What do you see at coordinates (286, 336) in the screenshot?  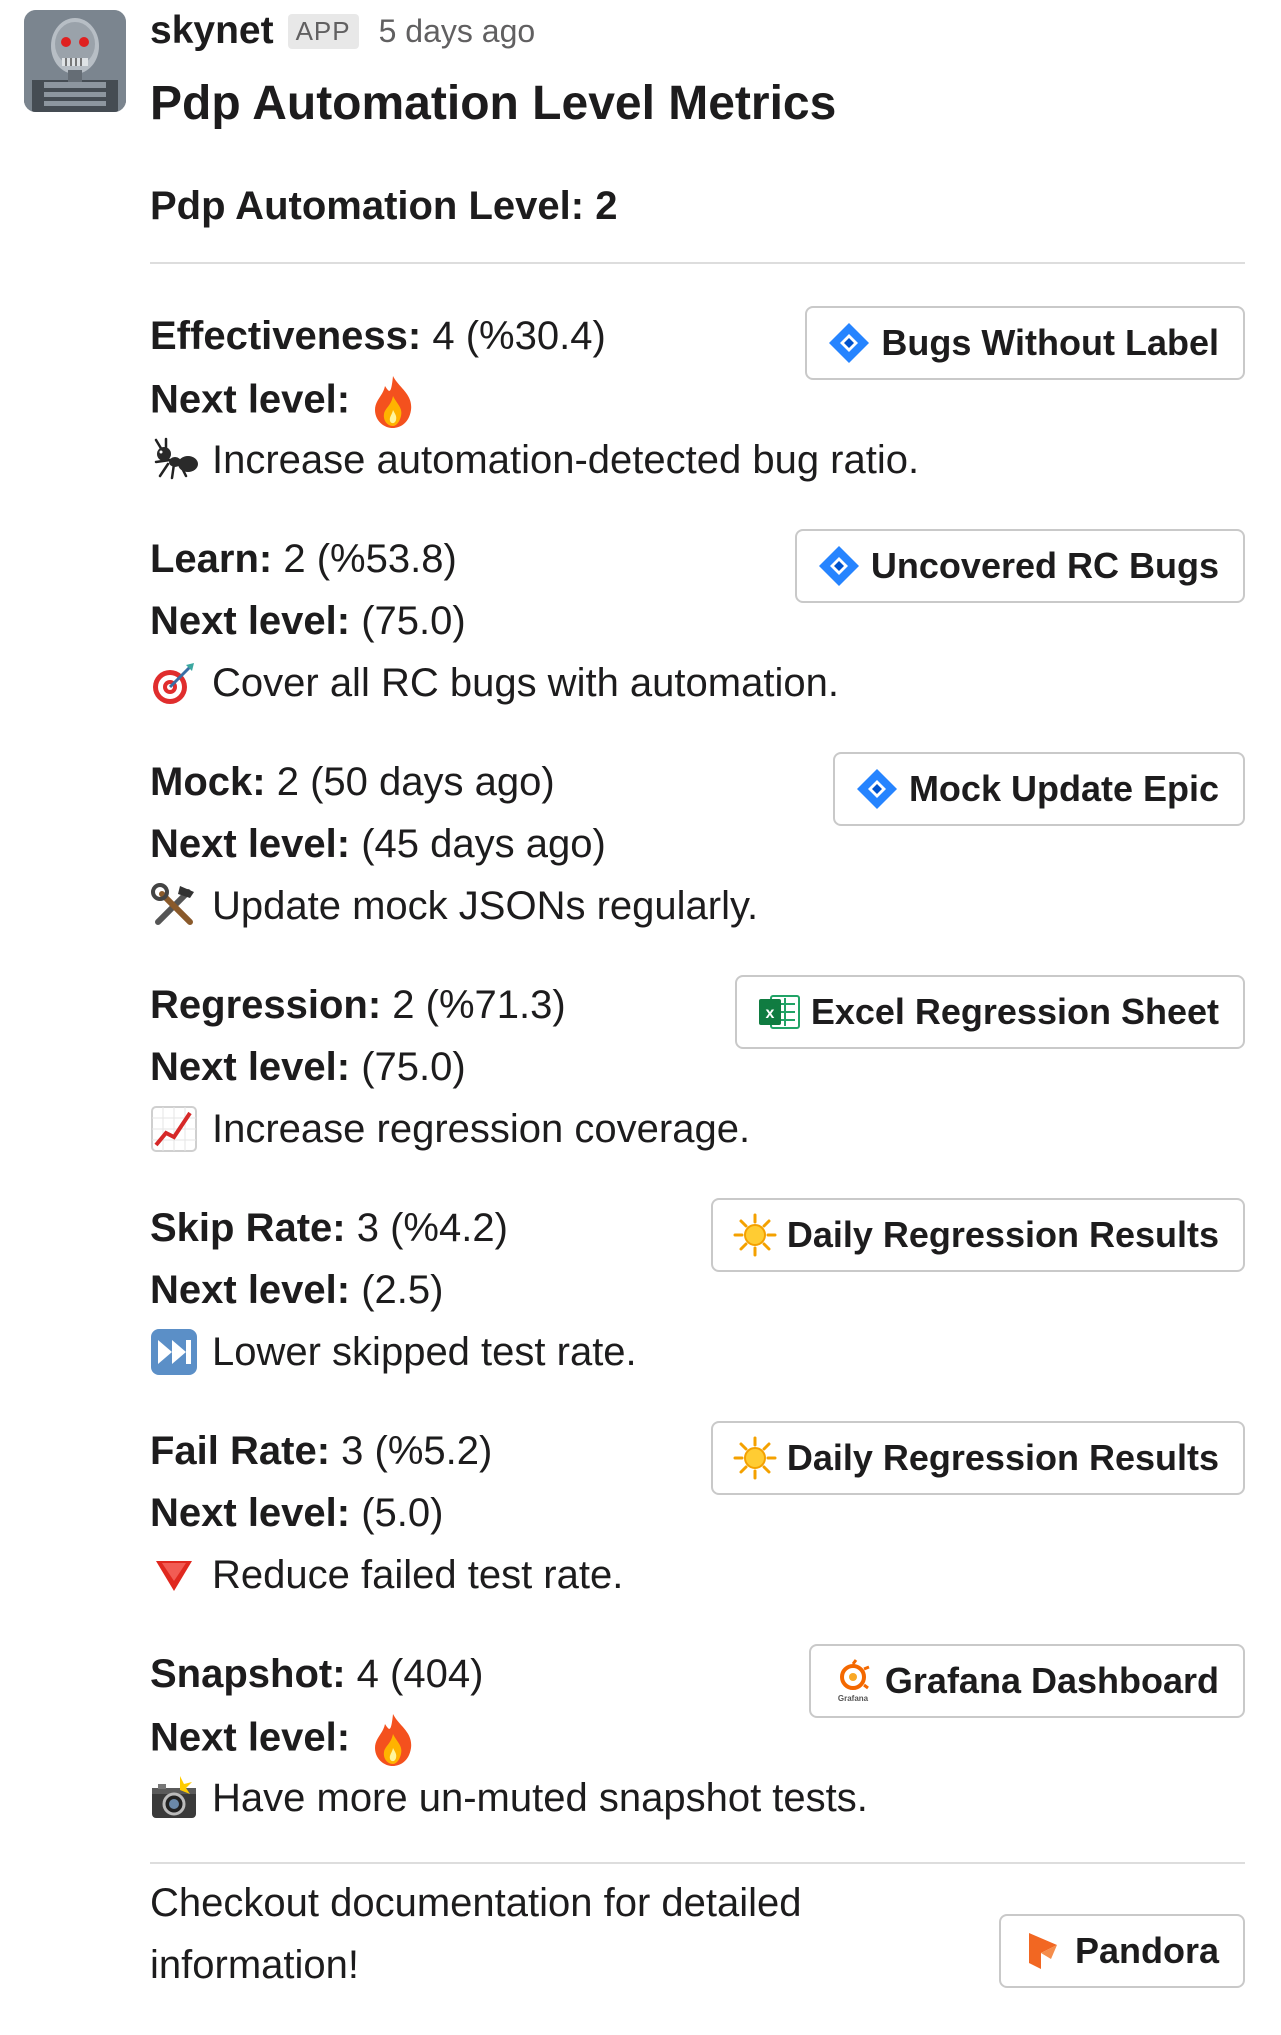 I see `metric-label: Effectiveness:` at bounding box center [286, 336].